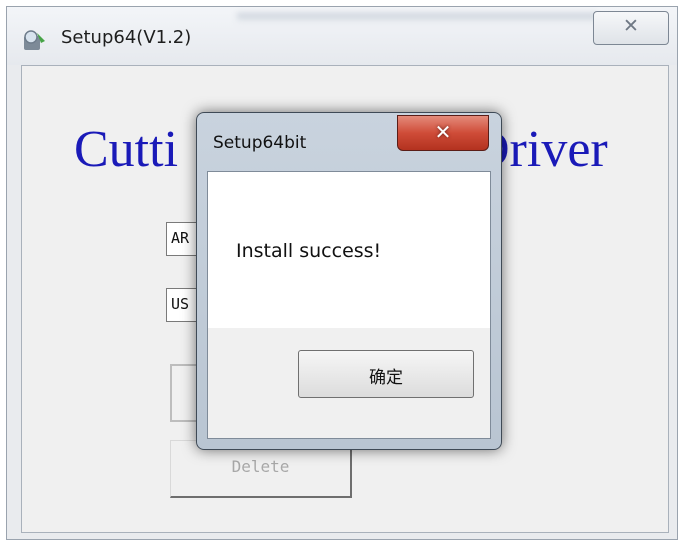  What do you see at coordinates (260, 143) in the screenshot?
I see `dialog-title: Setup64bit` at bounding box center [260, 143].